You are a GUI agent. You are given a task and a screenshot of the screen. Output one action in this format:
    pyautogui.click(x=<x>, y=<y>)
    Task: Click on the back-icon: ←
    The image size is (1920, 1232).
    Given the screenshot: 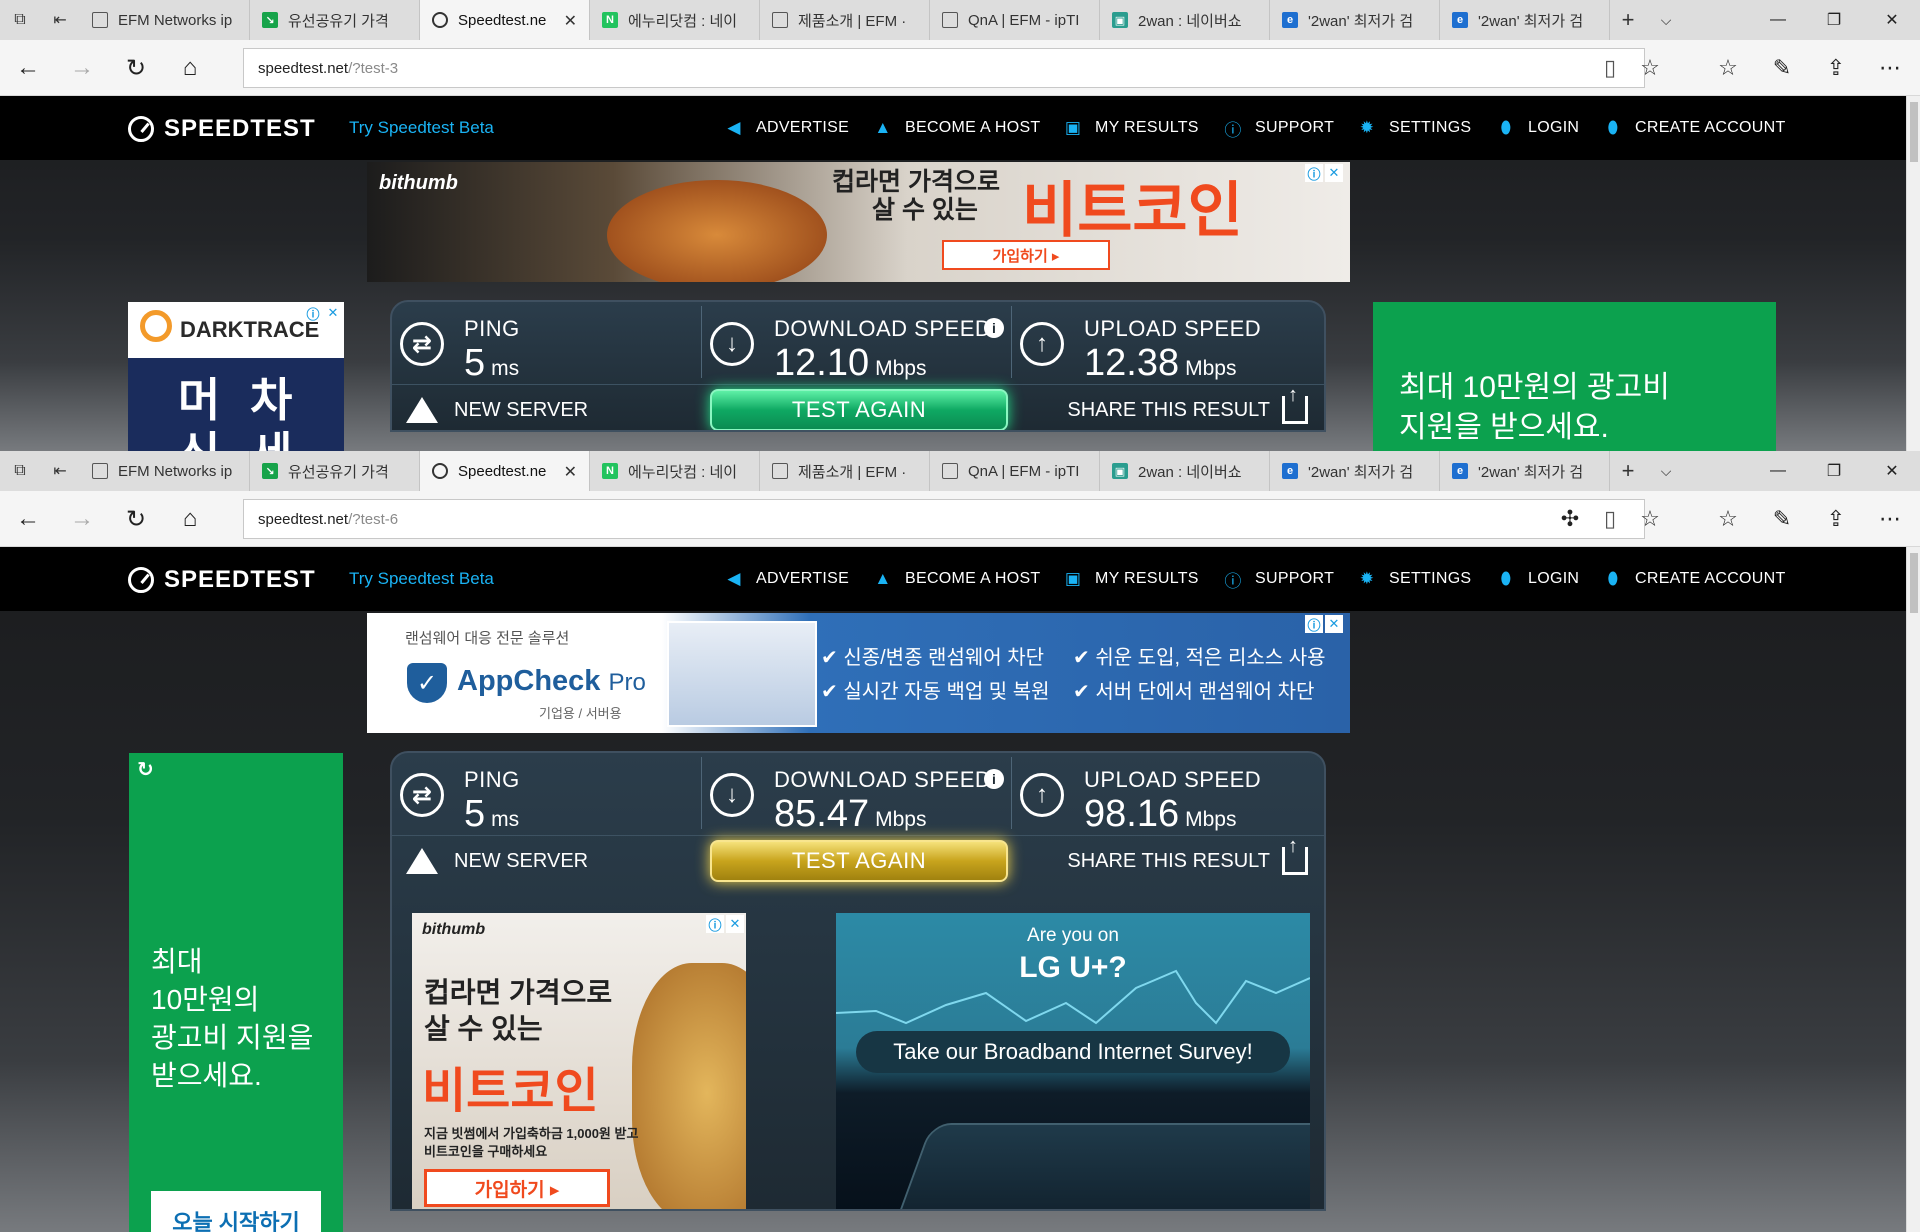 What is the action you would take?
    pyautogui.click(x=28, y=519)
    